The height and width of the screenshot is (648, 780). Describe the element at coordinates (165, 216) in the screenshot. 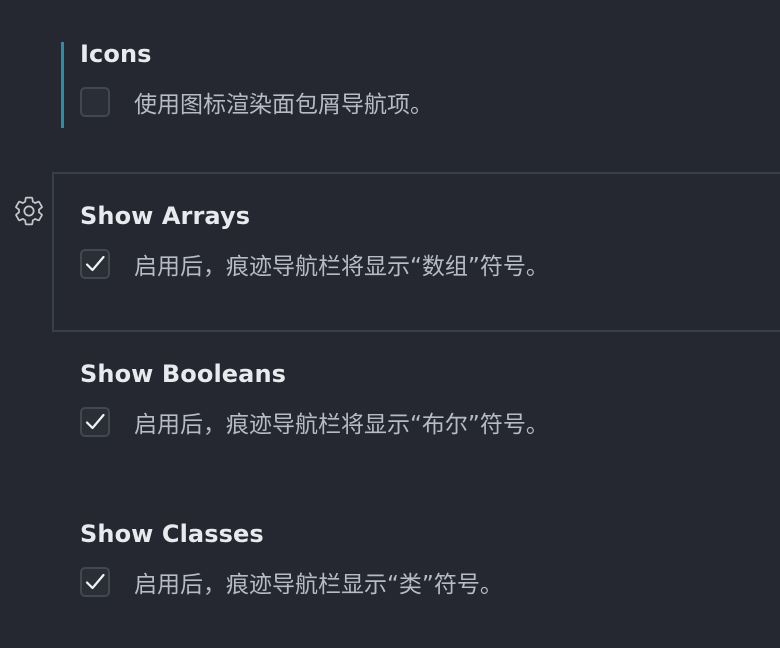

I see `setting-title: Show Arrays` at that location.